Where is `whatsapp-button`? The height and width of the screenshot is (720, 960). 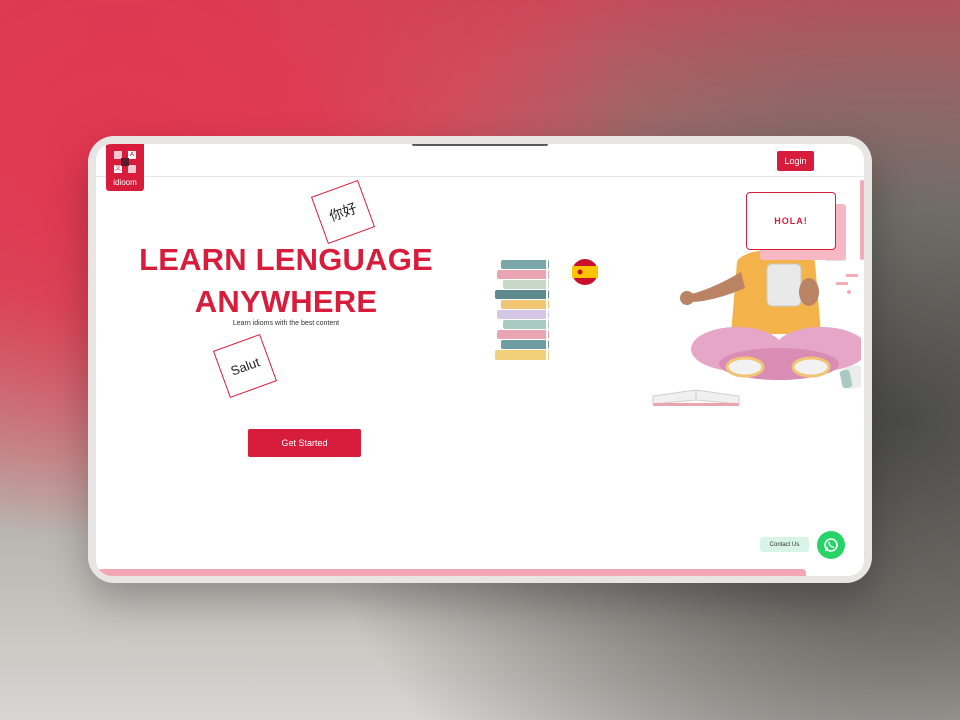 whatsapp-button is located at coordinates (831, 545).